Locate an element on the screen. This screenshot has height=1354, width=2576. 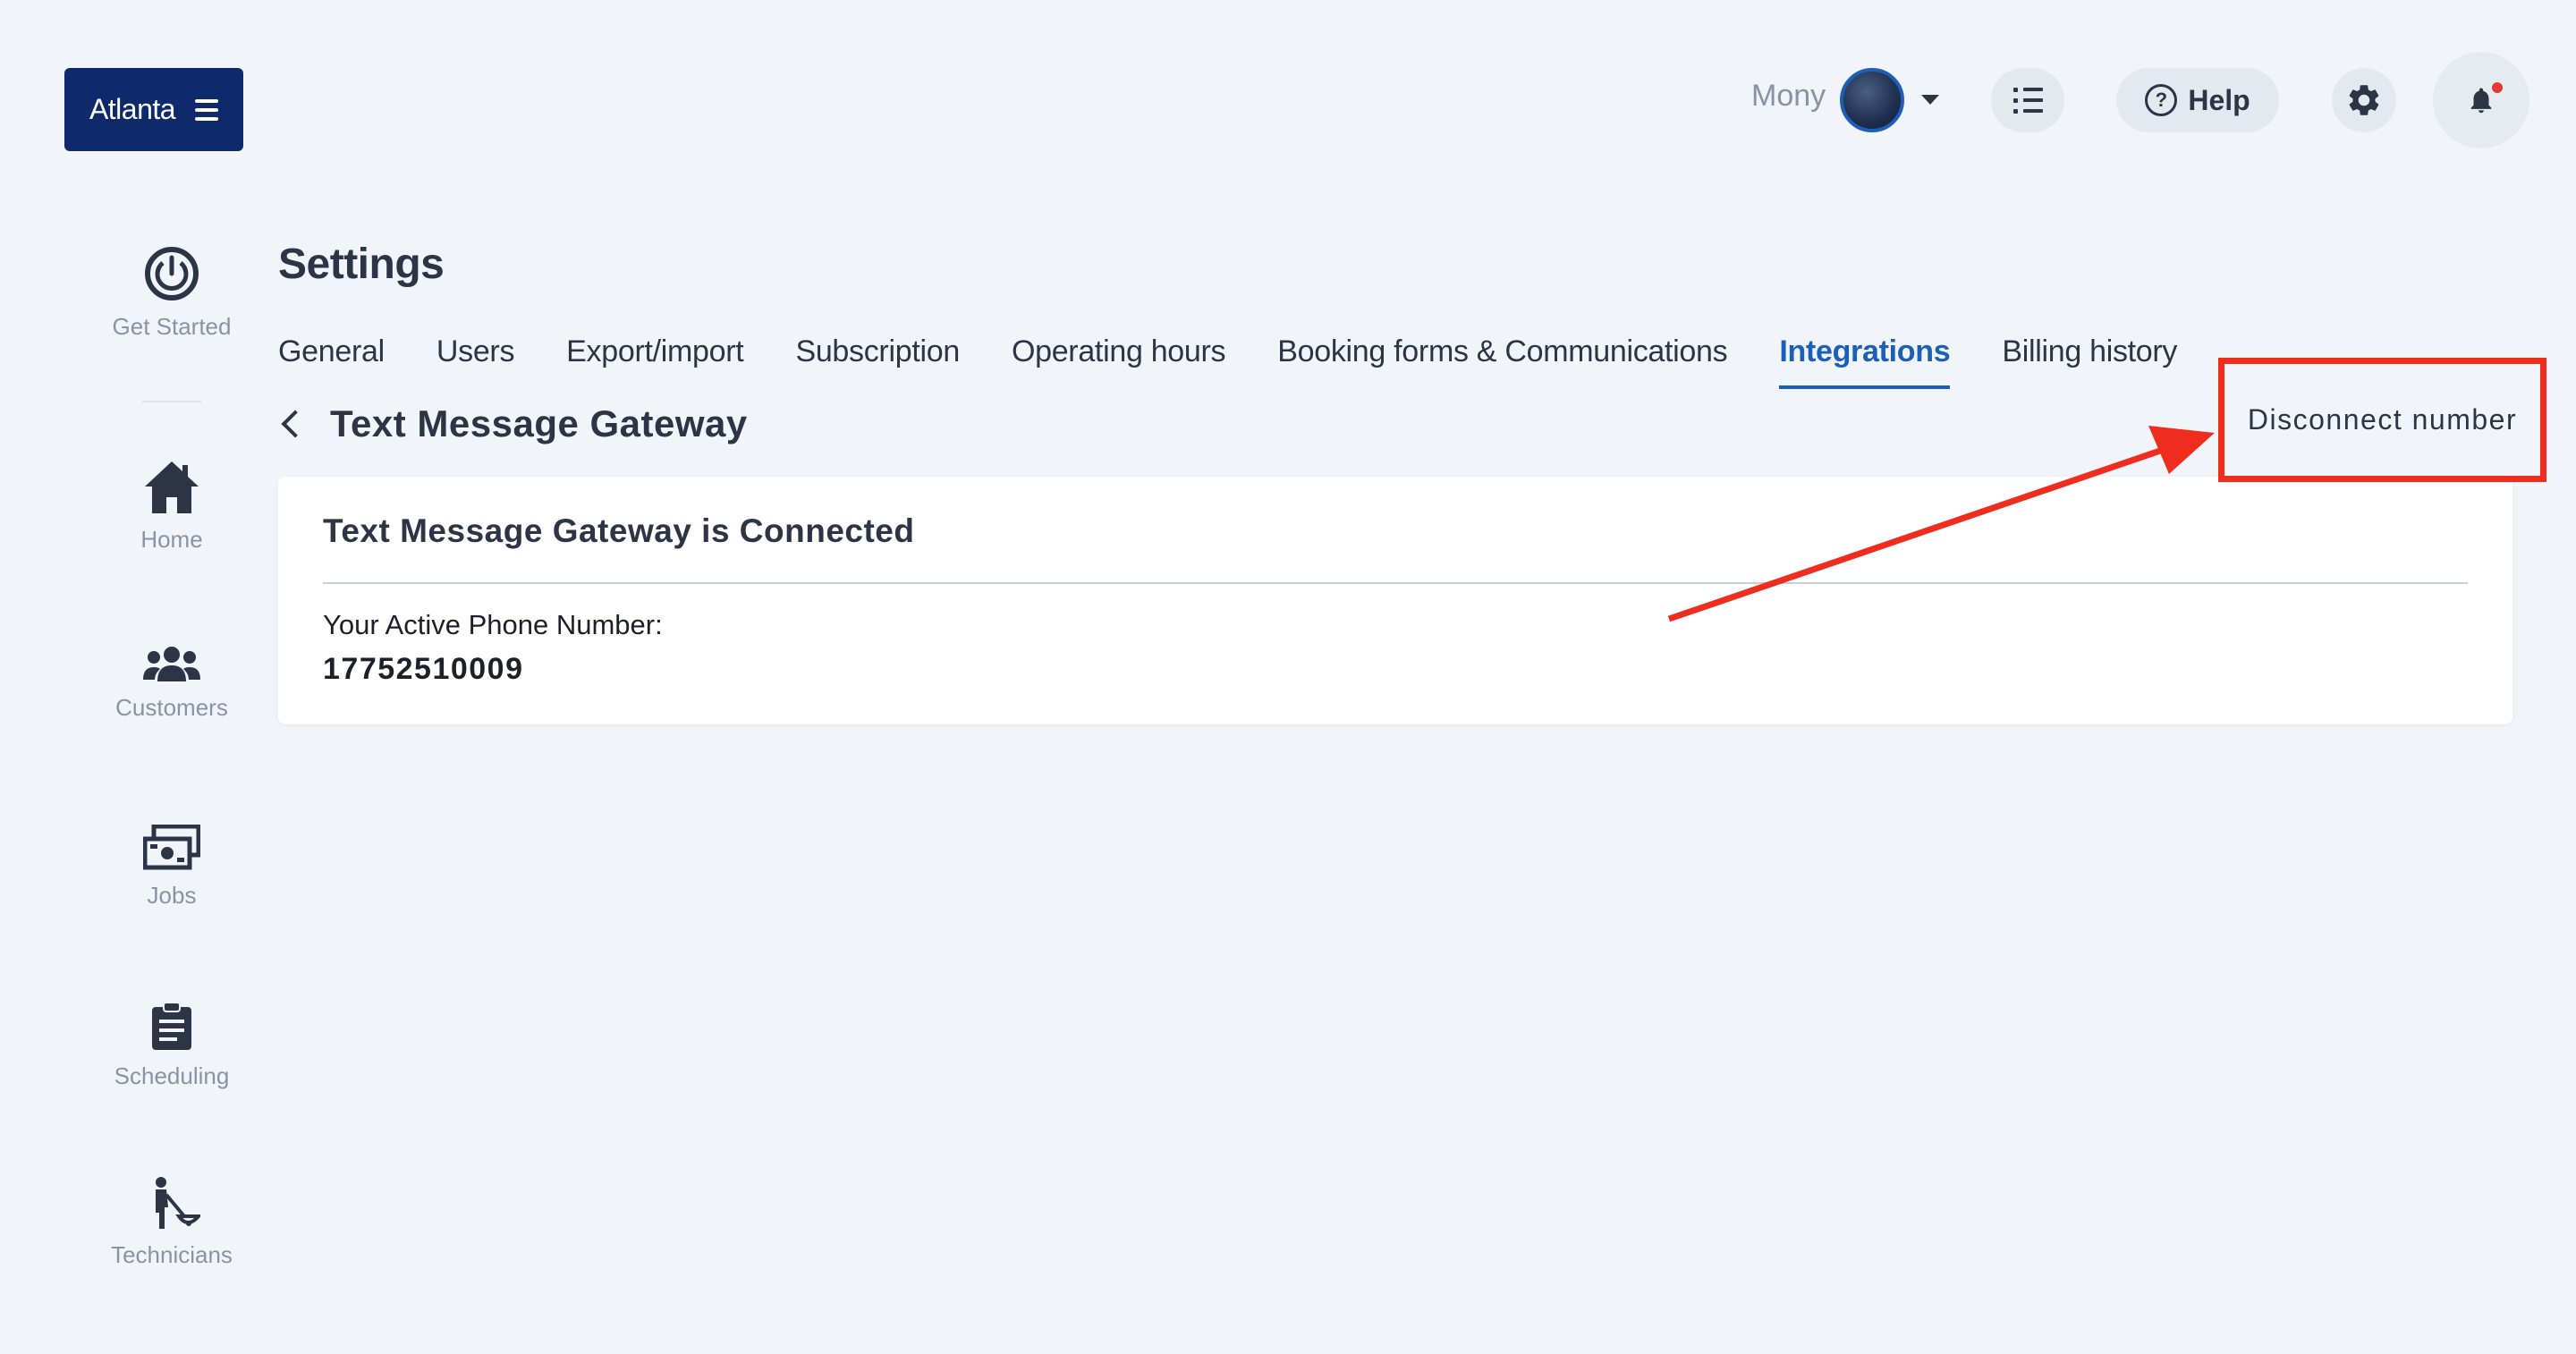
divider is located at coordinates (1395, 583).